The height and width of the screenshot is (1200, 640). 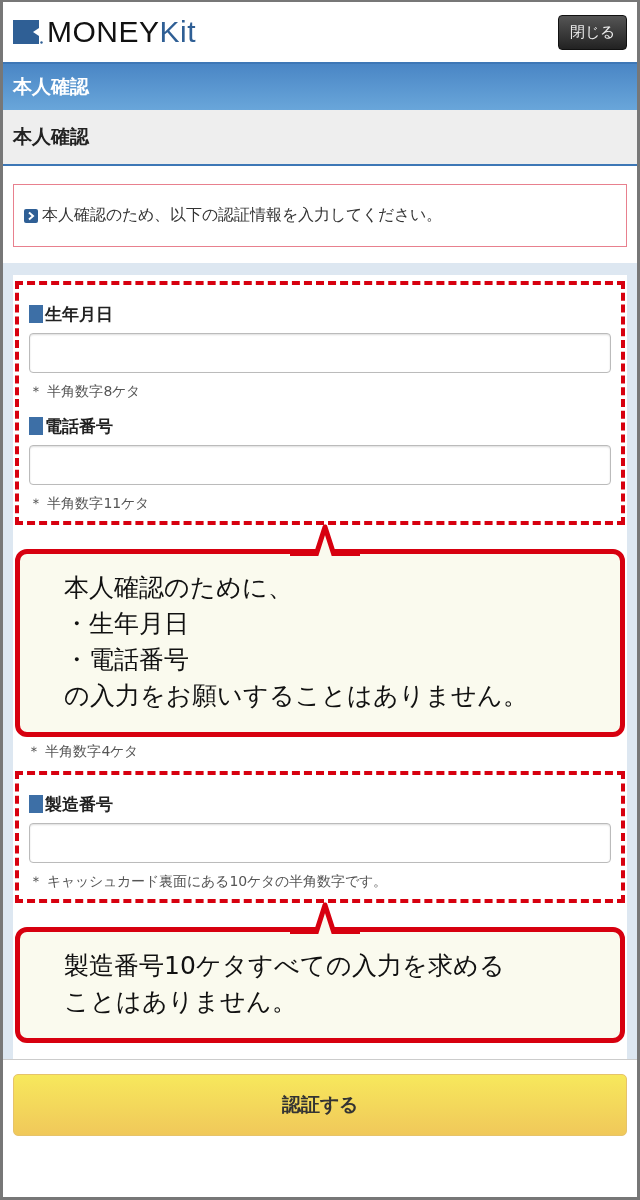 What do you see at coordinates (320, 138) in the screenshot?
I see `section-title: 本人確認` at bounding box center [320, 138].